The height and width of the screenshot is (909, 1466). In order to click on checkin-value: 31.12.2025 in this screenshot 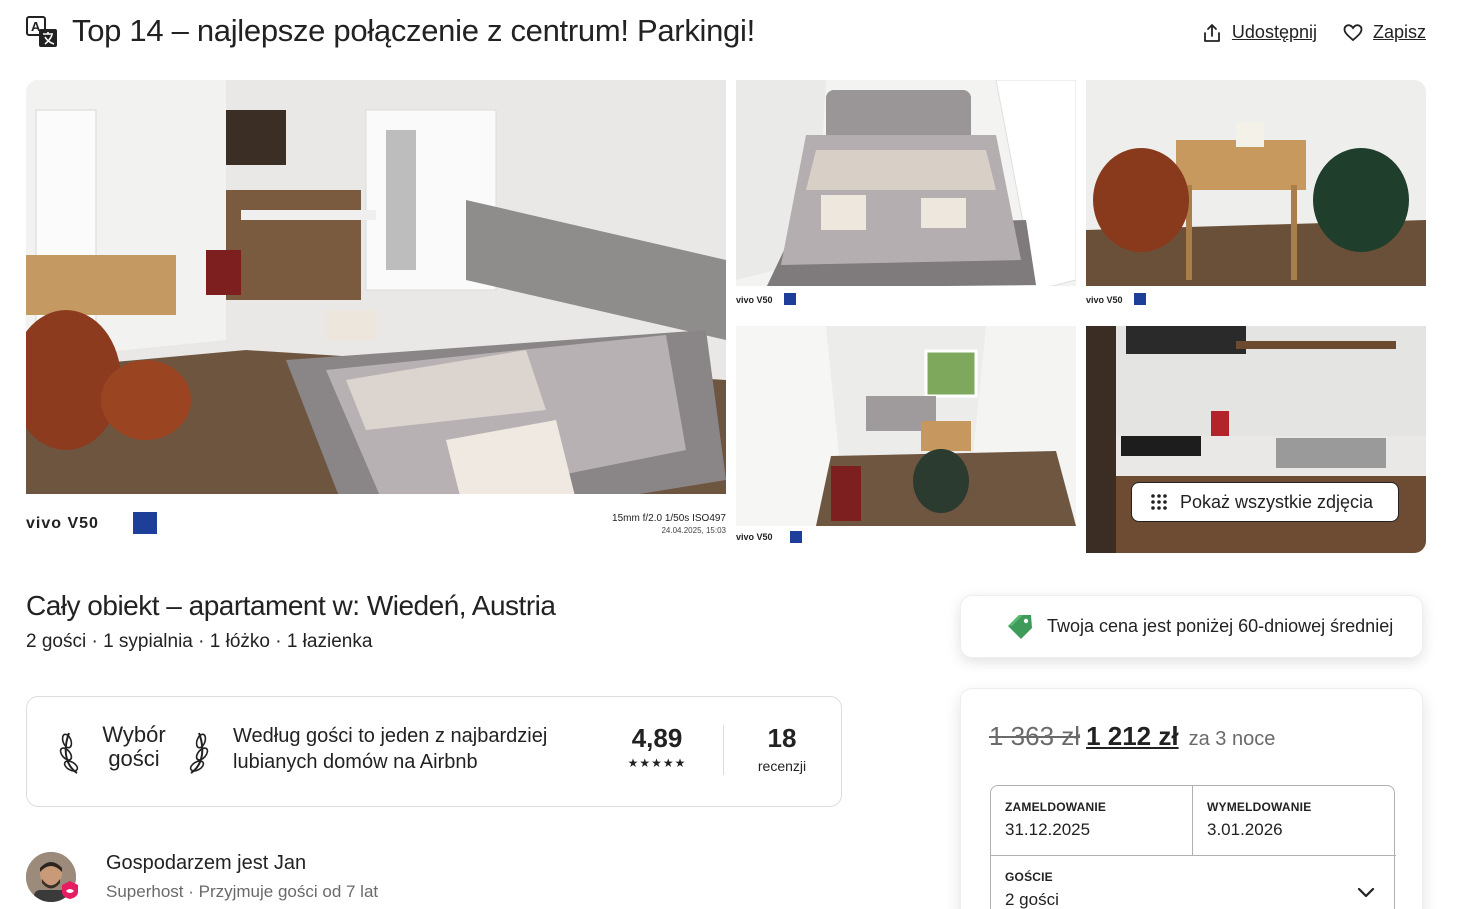, I will do `click(1048, 829)`.